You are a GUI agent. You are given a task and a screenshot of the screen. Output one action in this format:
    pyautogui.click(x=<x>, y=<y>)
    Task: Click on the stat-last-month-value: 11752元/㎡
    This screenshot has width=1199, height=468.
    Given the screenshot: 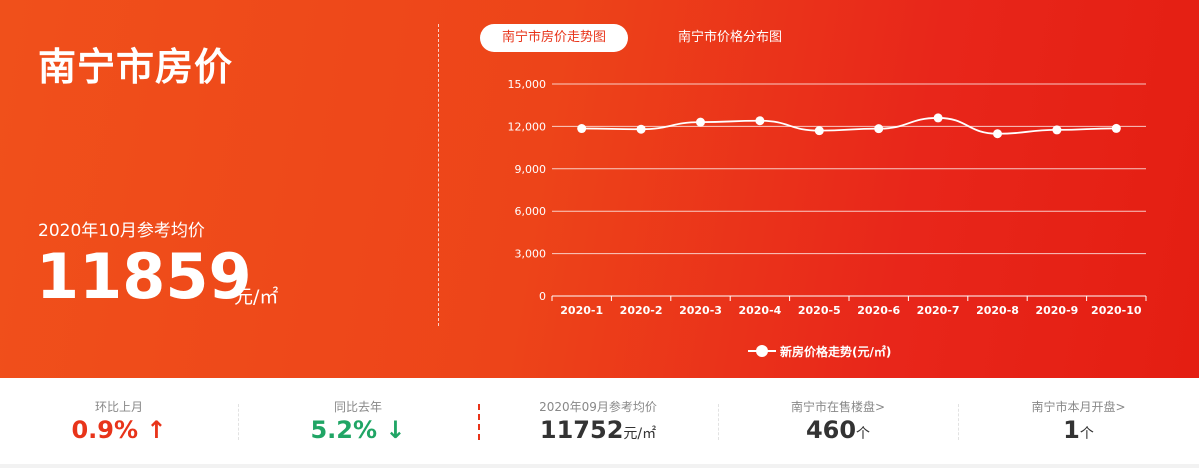 What is the action you would take?
    pyautogui.click(x=598, y=430)
    